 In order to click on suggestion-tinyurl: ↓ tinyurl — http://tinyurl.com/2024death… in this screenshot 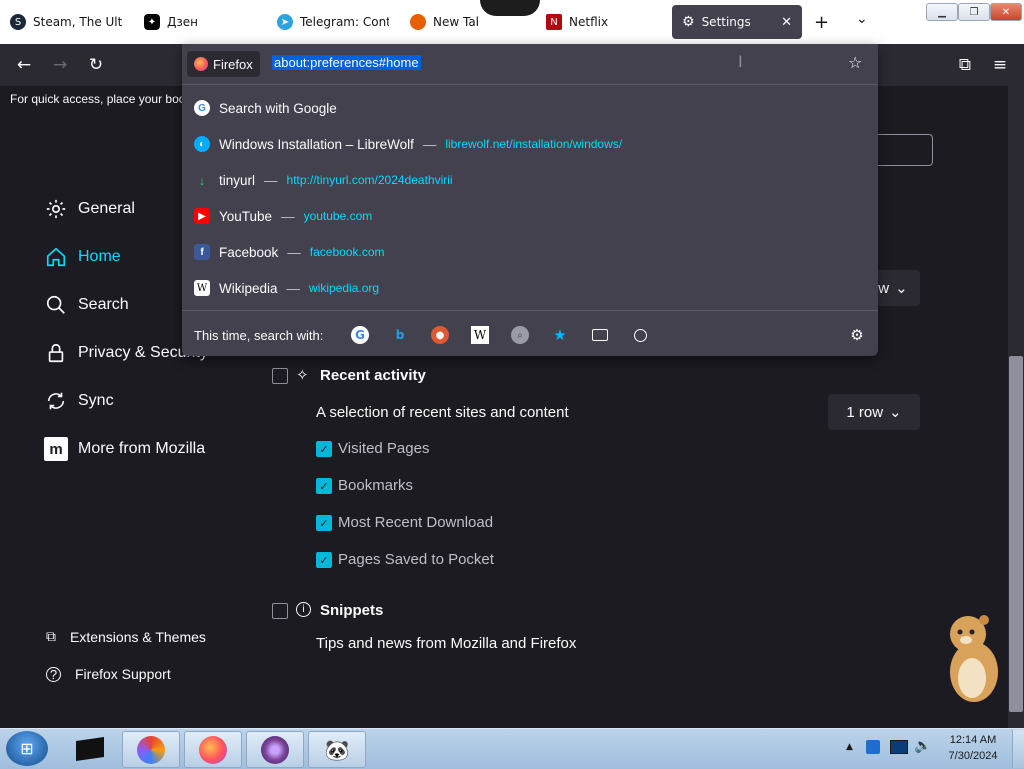, I will do `click(323, 180)`.